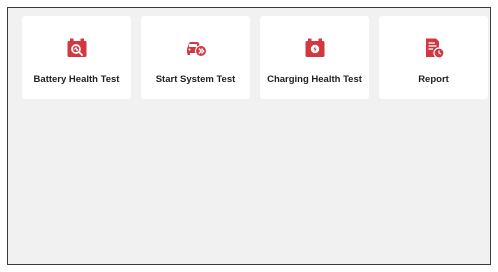 The width and height of the screenshot is (498, 272). I want to click on start-system-test-tile: Start System Test, so click(195, 57).